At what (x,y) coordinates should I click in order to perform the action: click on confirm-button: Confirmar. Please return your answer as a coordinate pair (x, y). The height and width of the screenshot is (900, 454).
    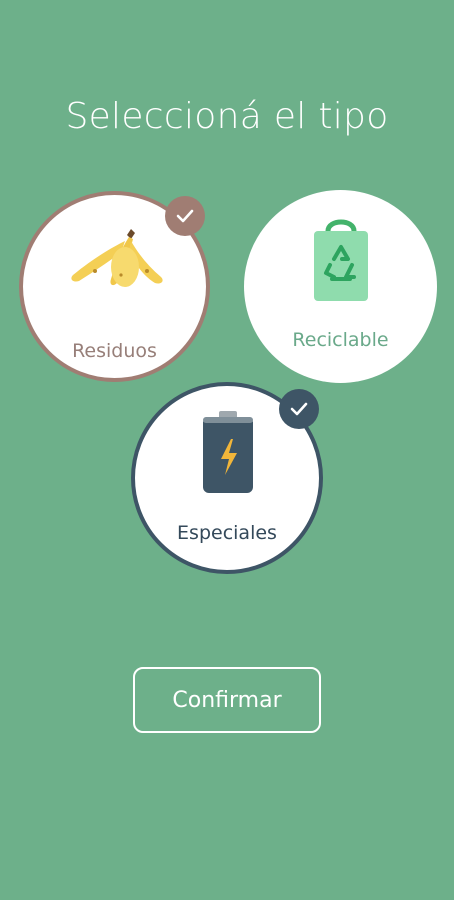
    Looking at the image, I should click on (227, 700).